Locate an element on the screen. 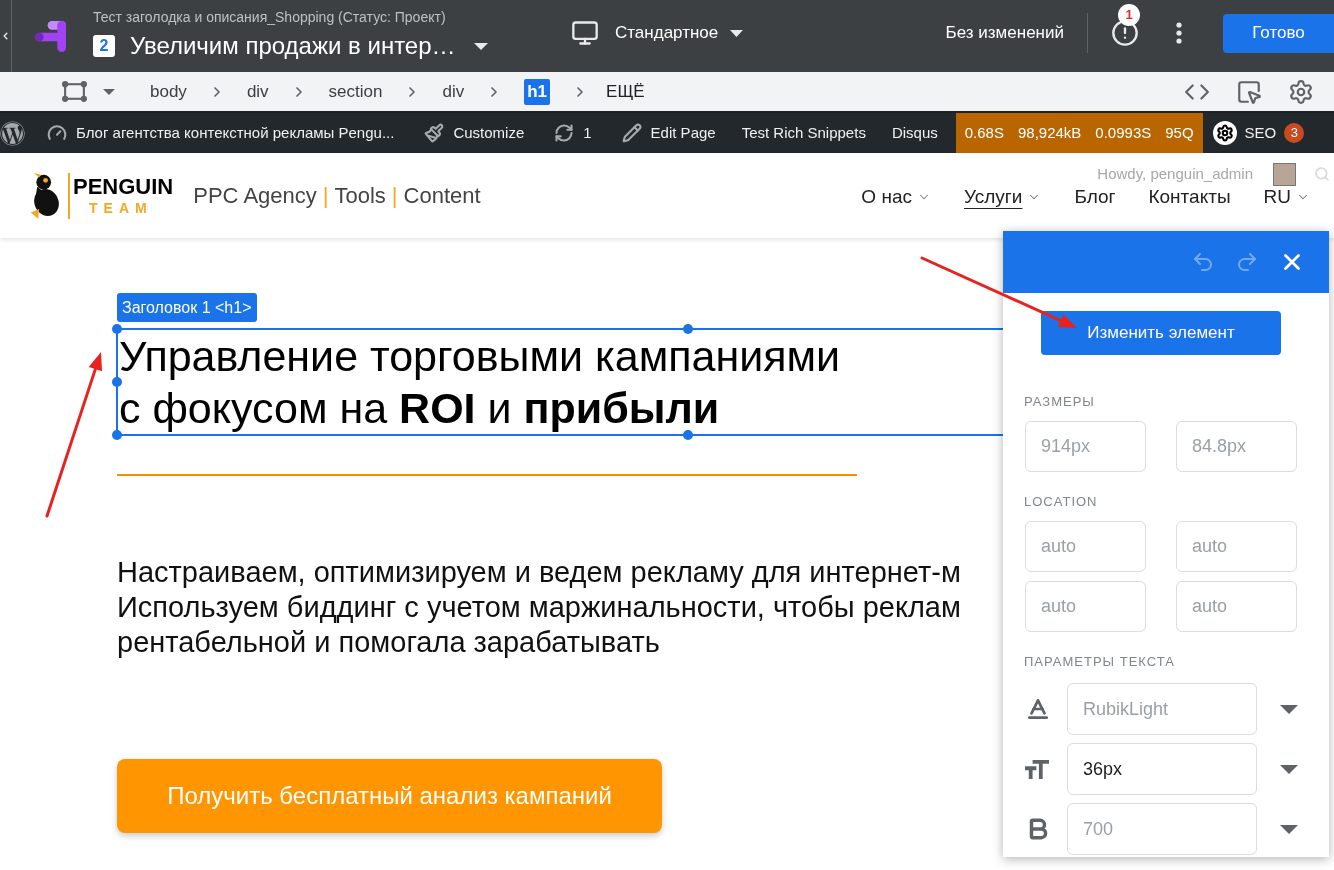 This screenshot has height=870, width=1334. input-field: 36px is located at coordinates (1162, 769).